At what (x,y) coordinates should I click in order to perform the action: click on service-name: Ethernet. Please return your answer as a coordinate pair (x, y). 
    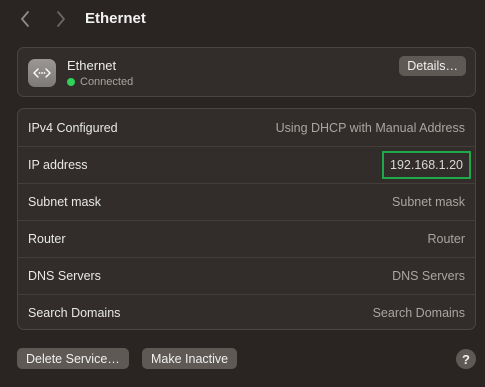
    Looking at the image, I should click on (92, 65).